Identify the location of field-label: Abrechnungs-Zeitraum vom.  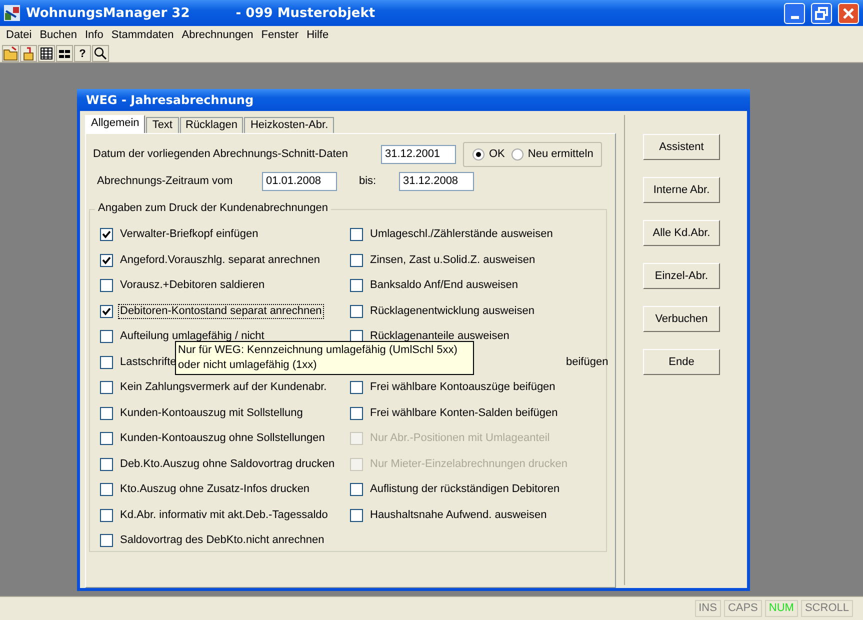
(165, 181).